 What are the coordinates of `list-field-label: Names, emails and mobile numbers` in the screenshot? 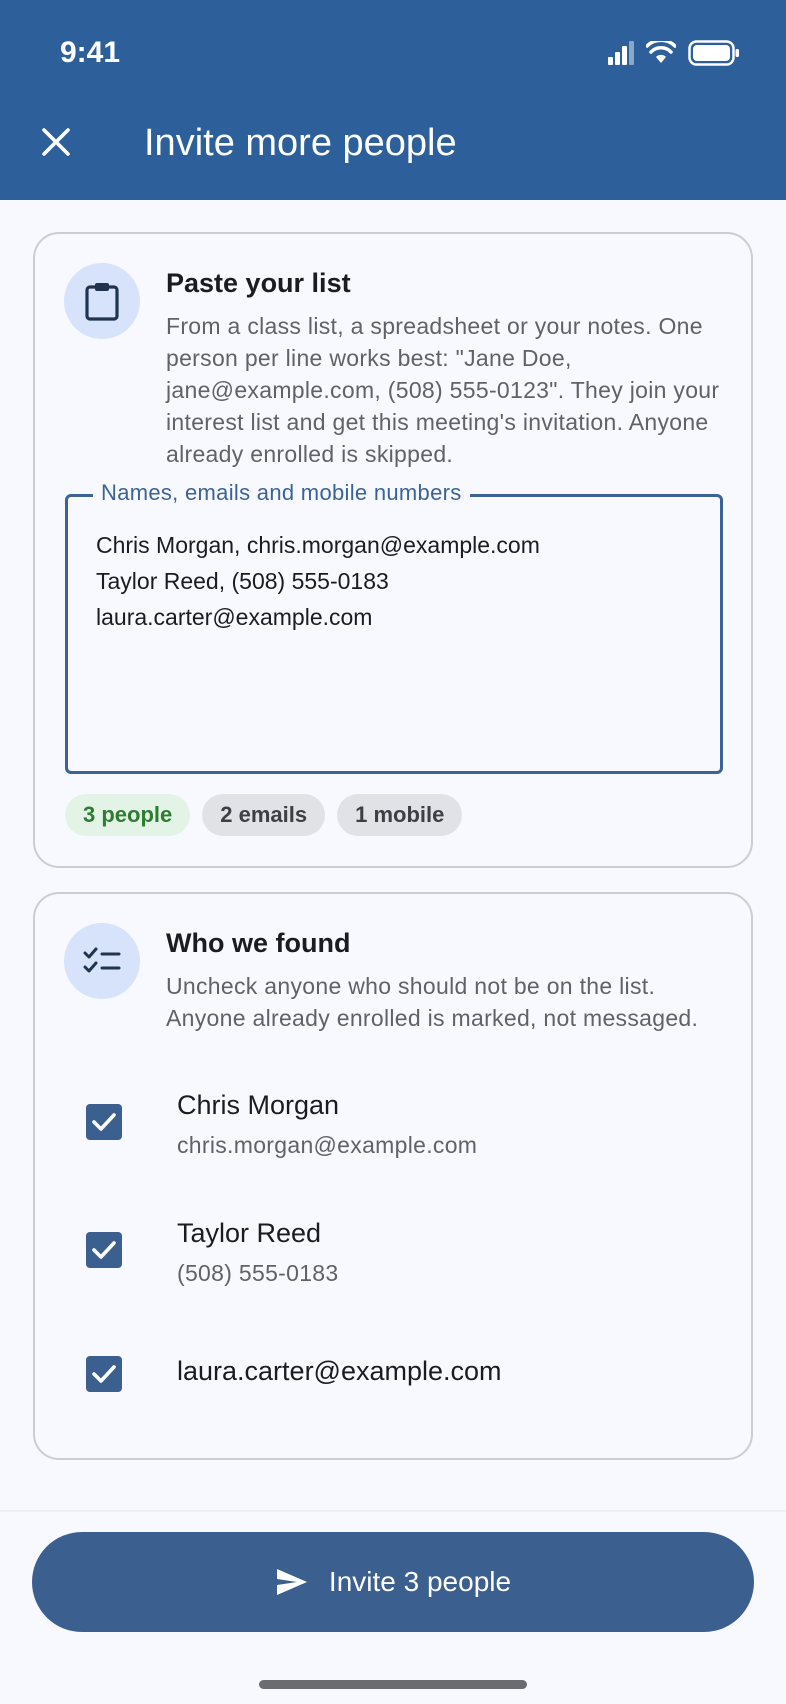 It's located at (281, 493).